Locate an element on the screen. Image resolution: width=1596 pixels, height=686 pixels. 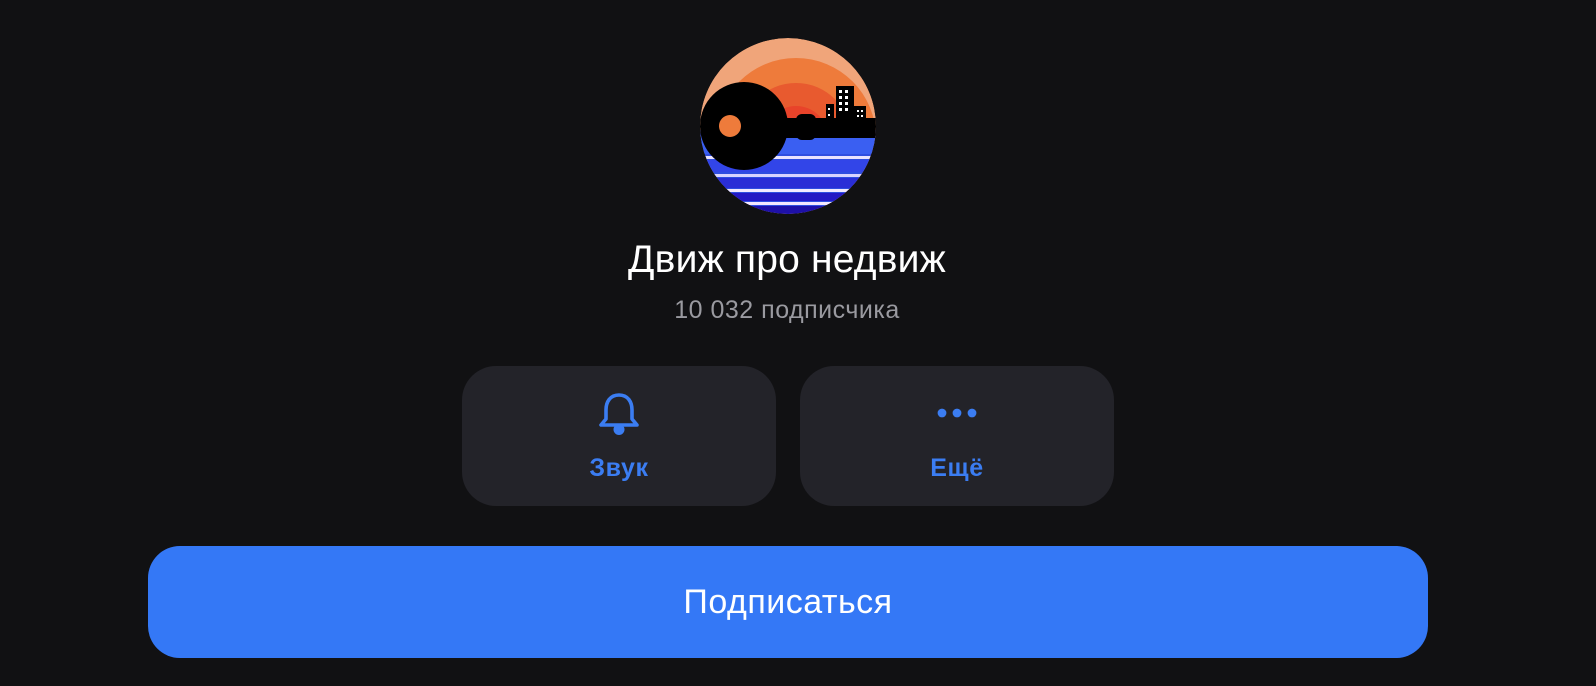
channel-title: Движ про недвиж is located at coordinates (787, 259).